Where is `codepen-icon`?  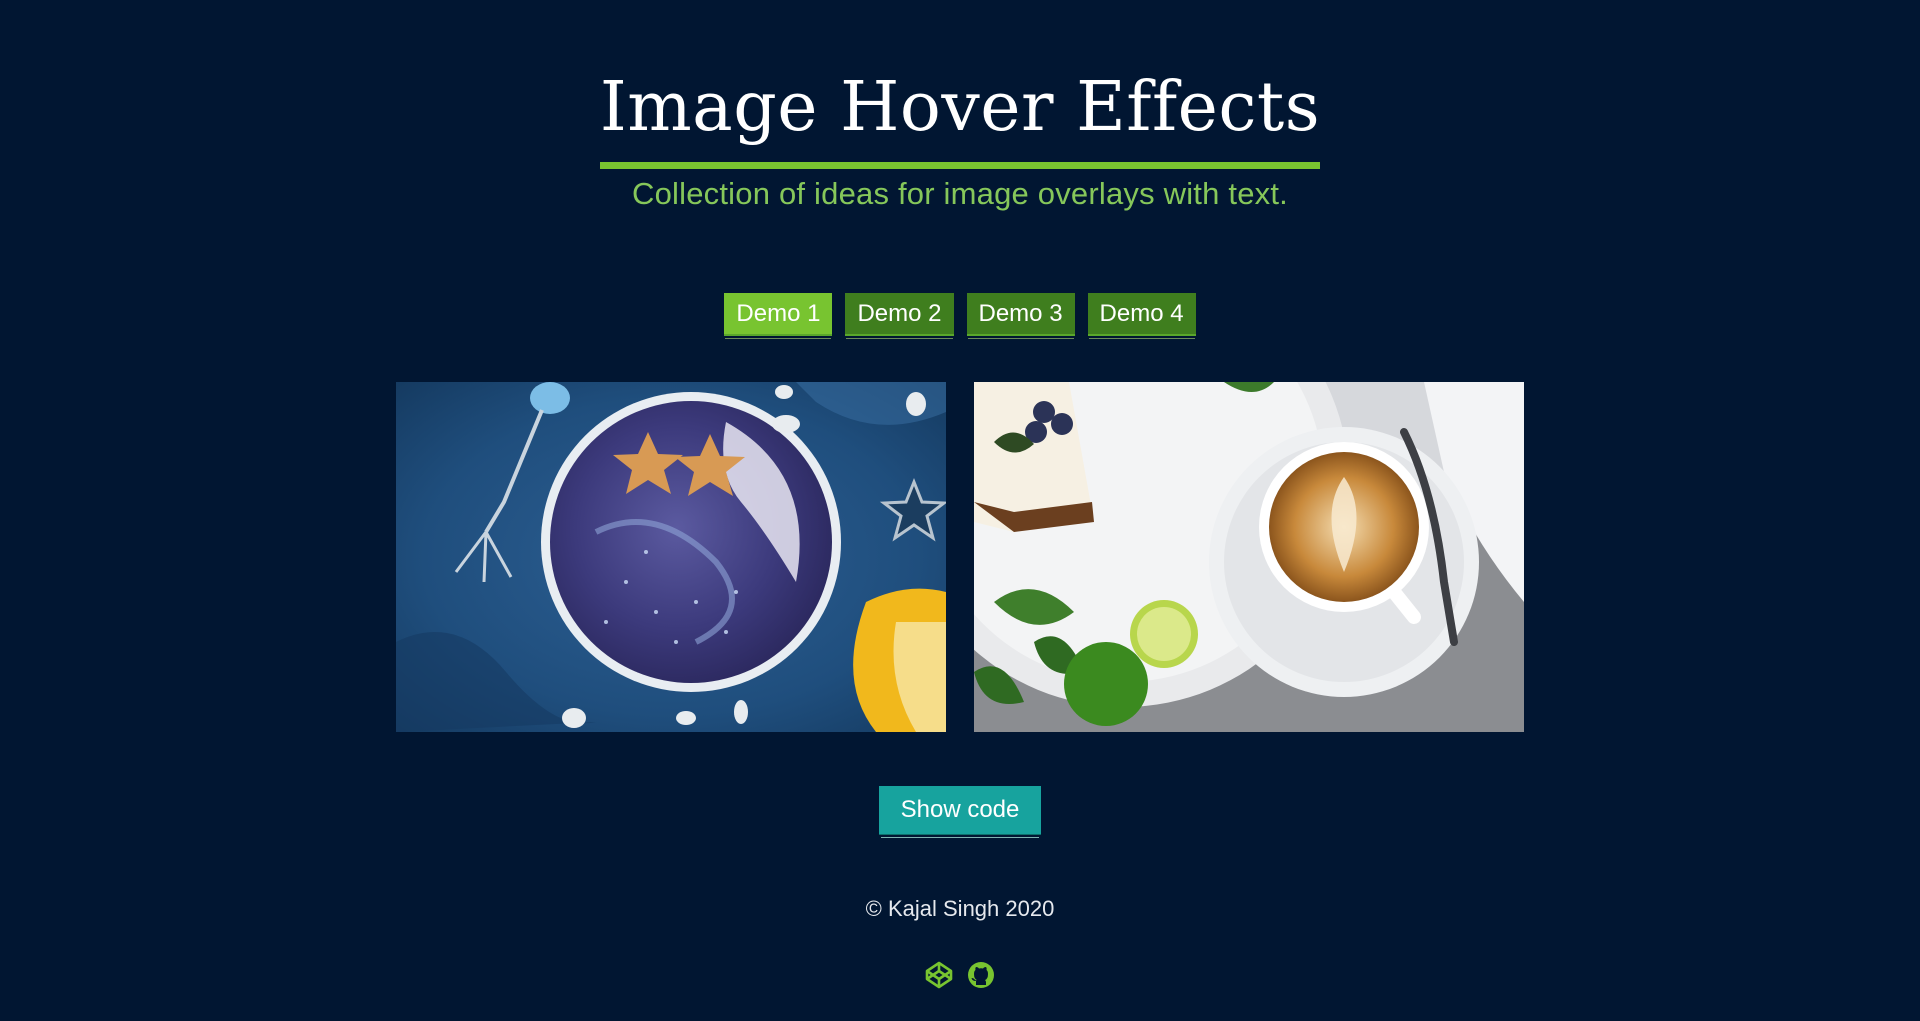 codepen-icon is located at coordinates (939, 975).